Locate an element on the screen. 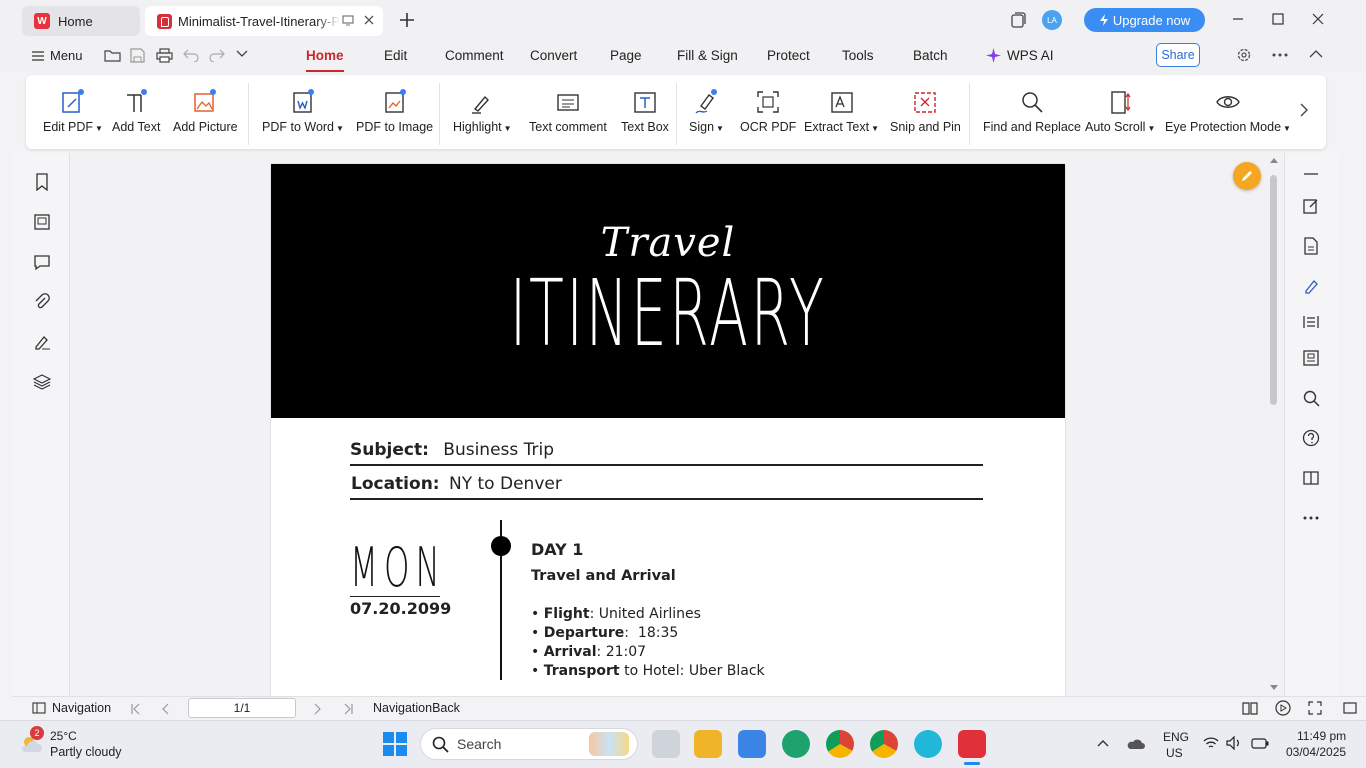  maximize-window-icon is located at coordinates (1278, 19).